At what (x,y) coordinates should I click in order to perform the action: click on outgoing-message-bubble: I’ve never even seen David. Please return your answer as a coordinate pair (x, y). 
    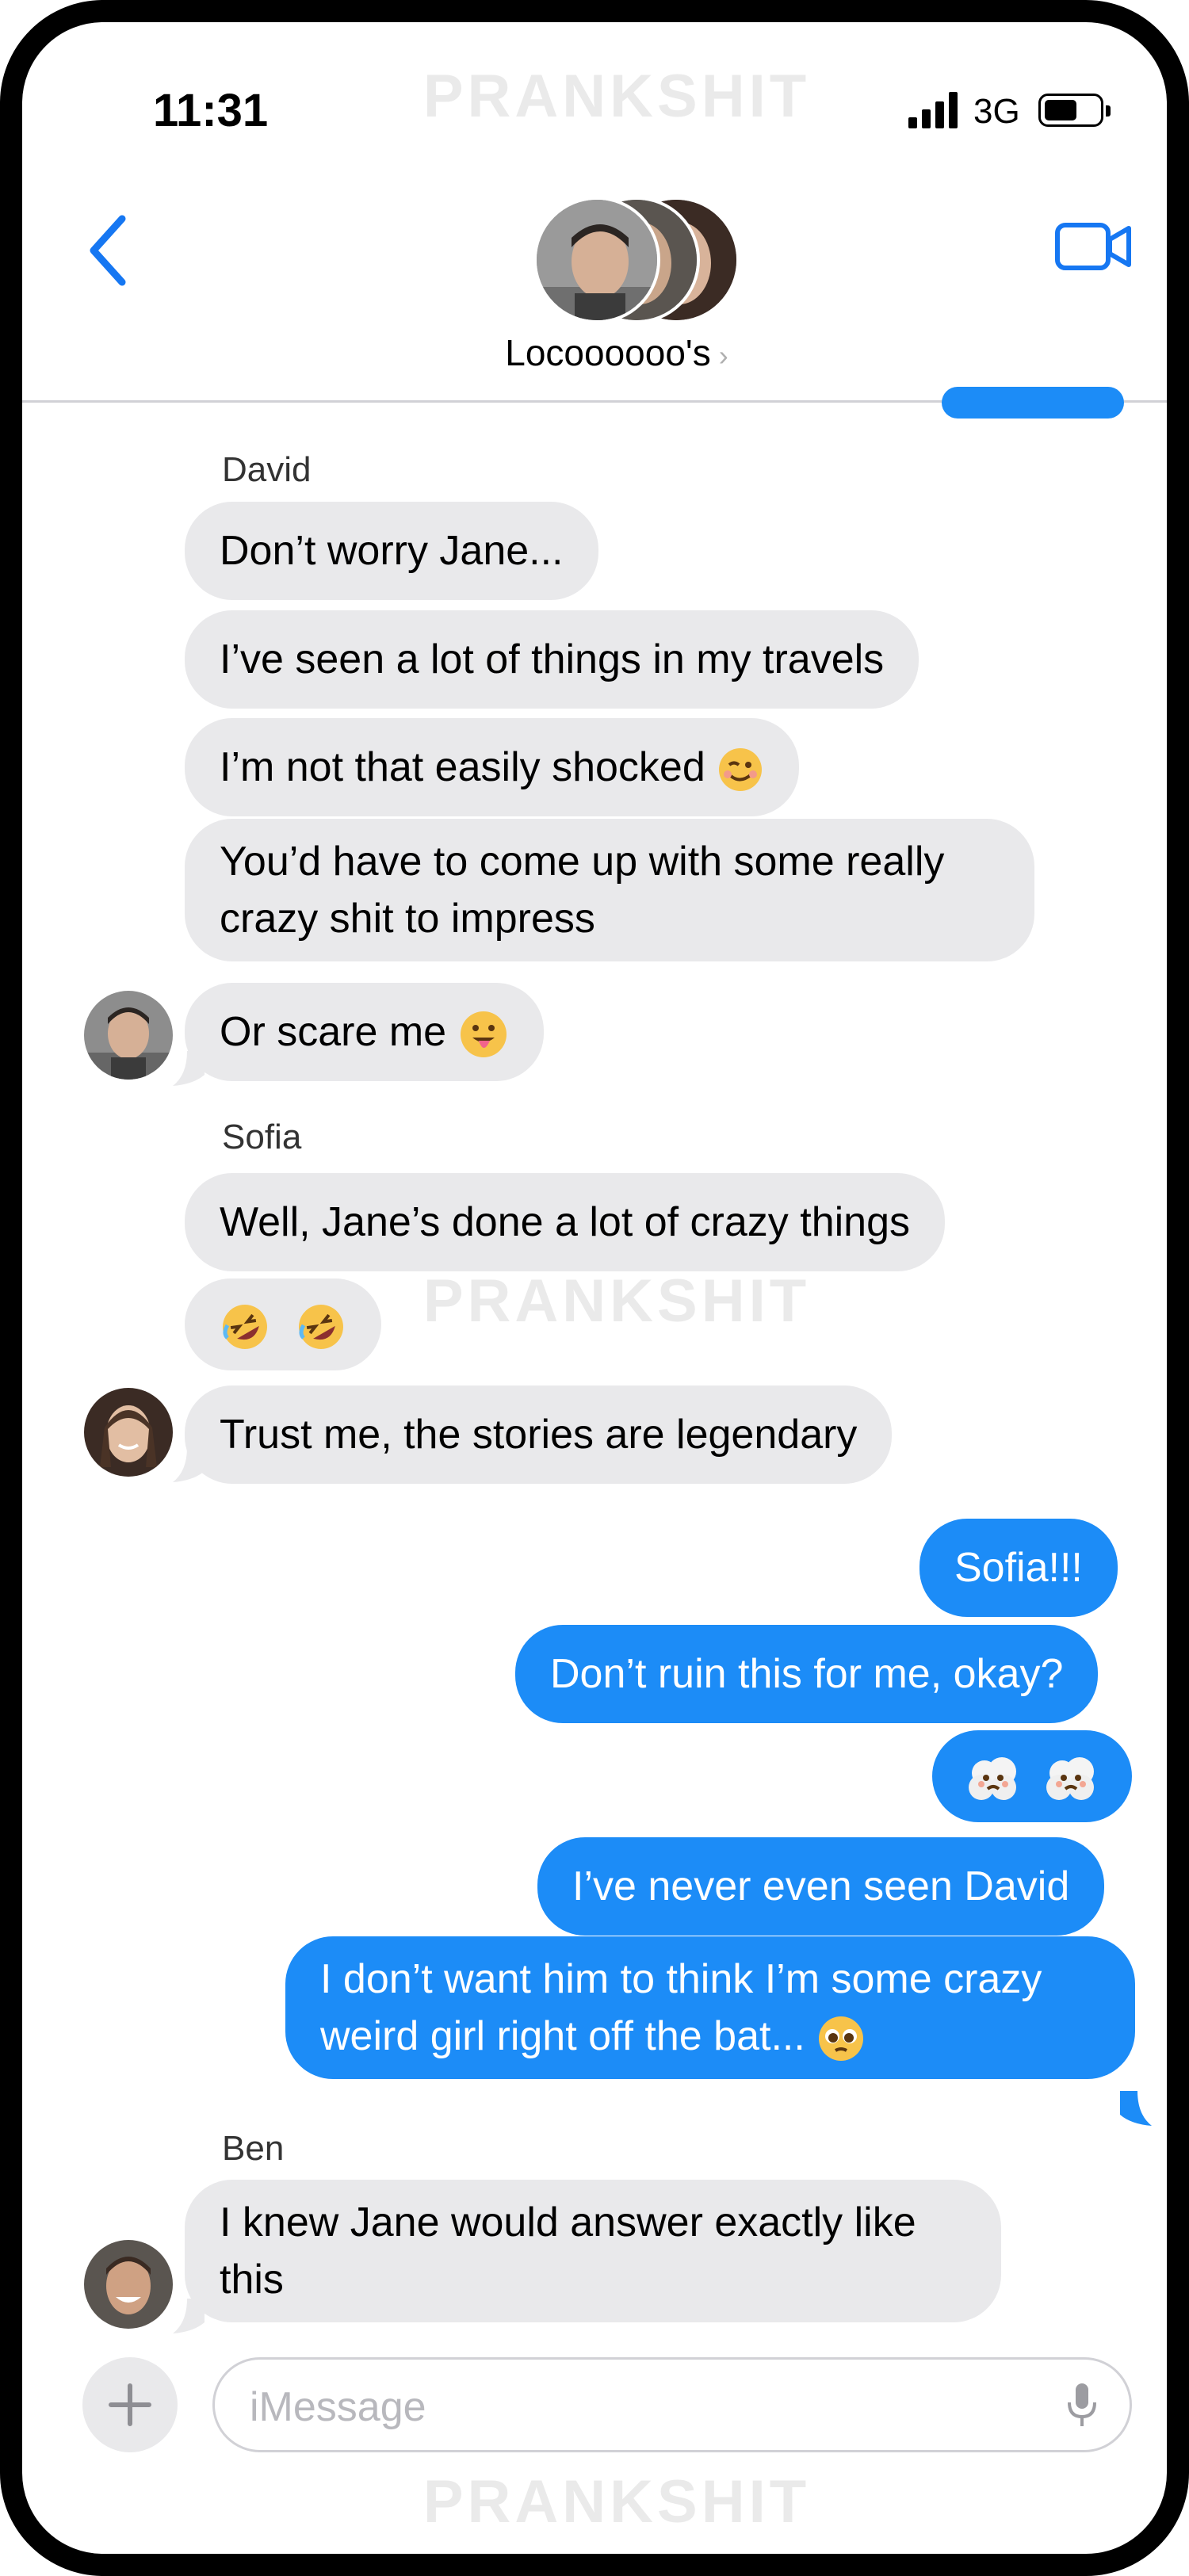
    Looking at the image, I should click on (821, 1886).